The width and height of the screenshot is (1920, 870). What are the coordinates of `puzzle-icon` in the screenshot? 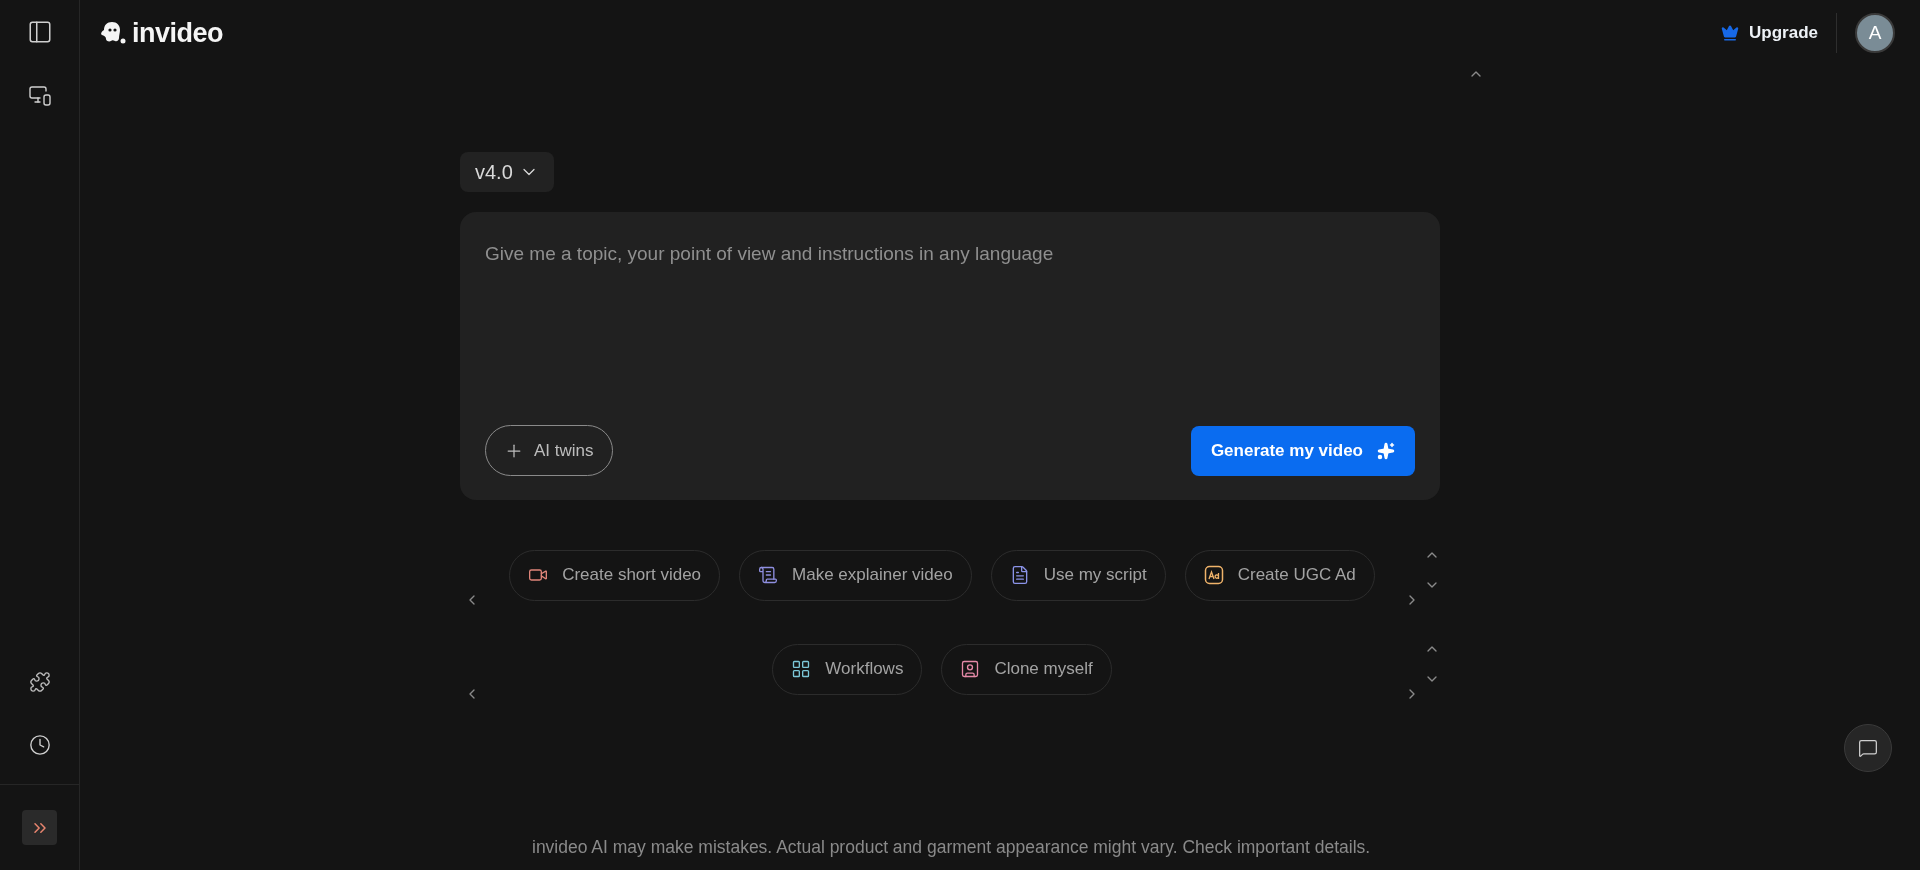 It's located at (39, 682).